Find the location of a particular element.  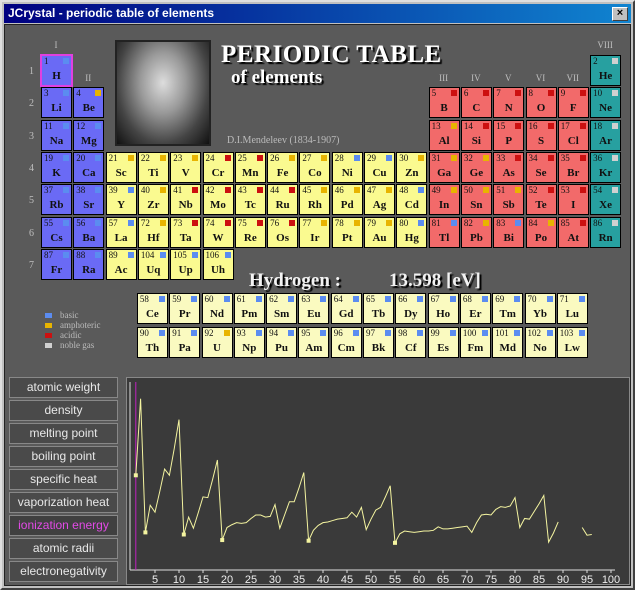

property-button-density: density is located at coordinates (63, 410).